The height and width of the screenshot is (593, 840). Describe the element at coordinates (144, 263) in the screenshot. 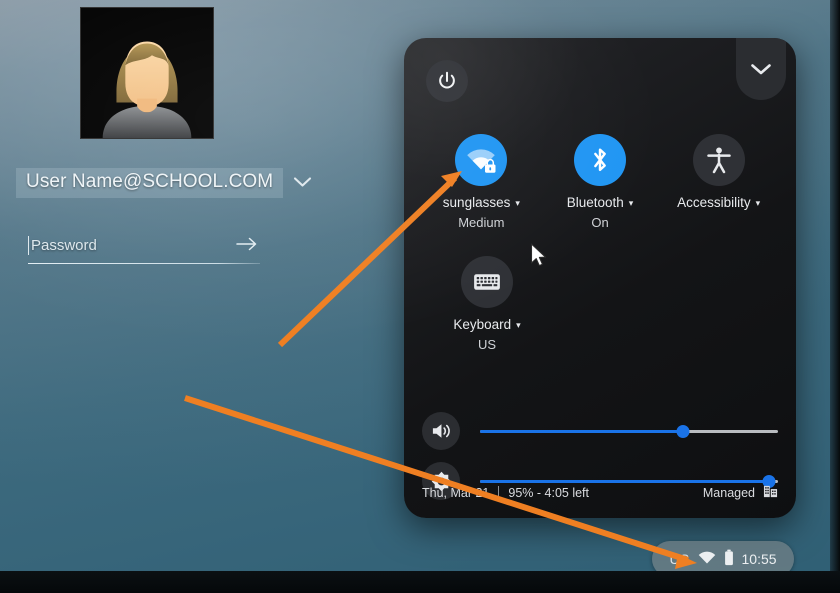

I see `password-underline` at that location.